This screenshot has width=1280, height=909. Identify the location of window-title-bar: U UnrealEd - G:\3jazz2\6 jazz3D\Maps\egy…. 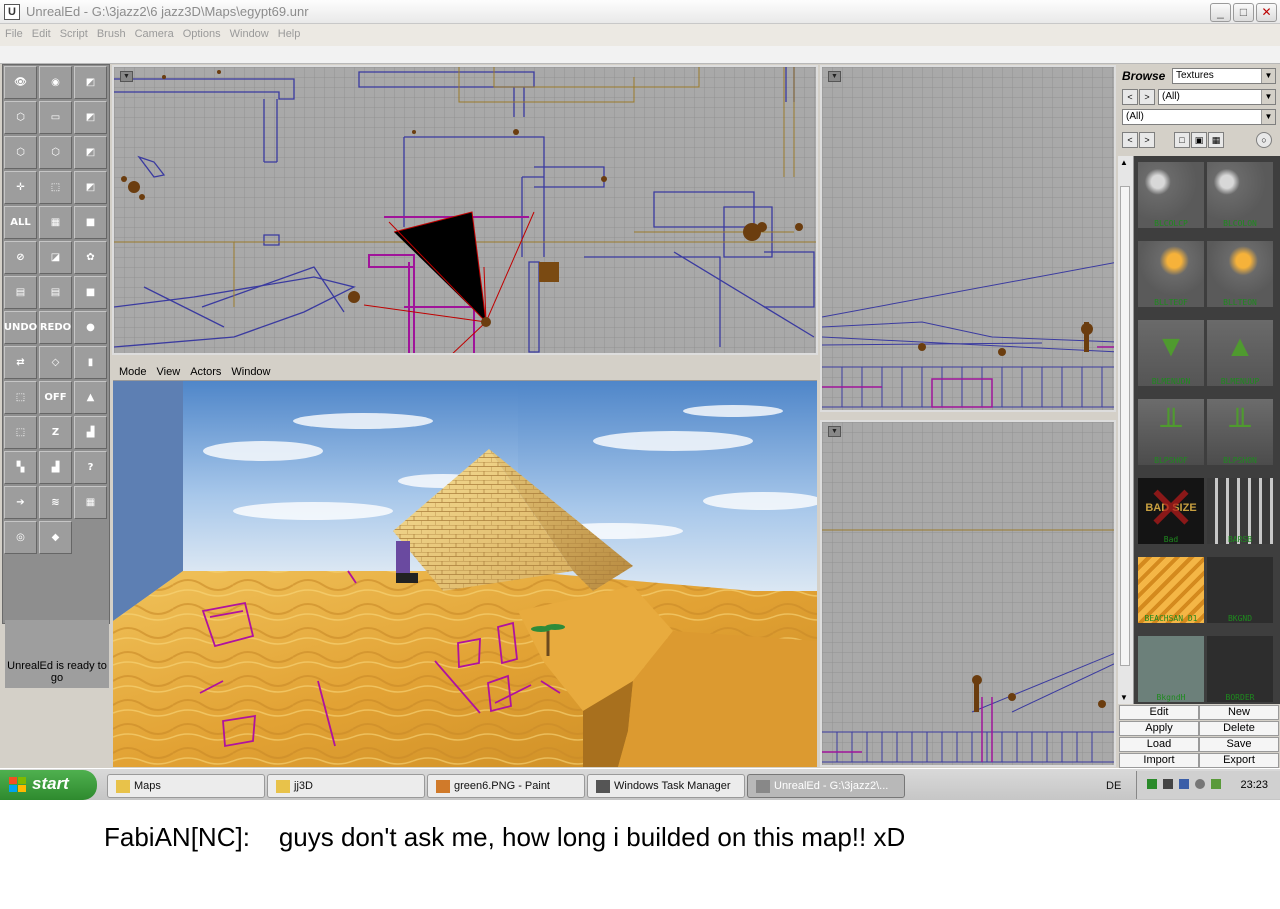
(640, 12).